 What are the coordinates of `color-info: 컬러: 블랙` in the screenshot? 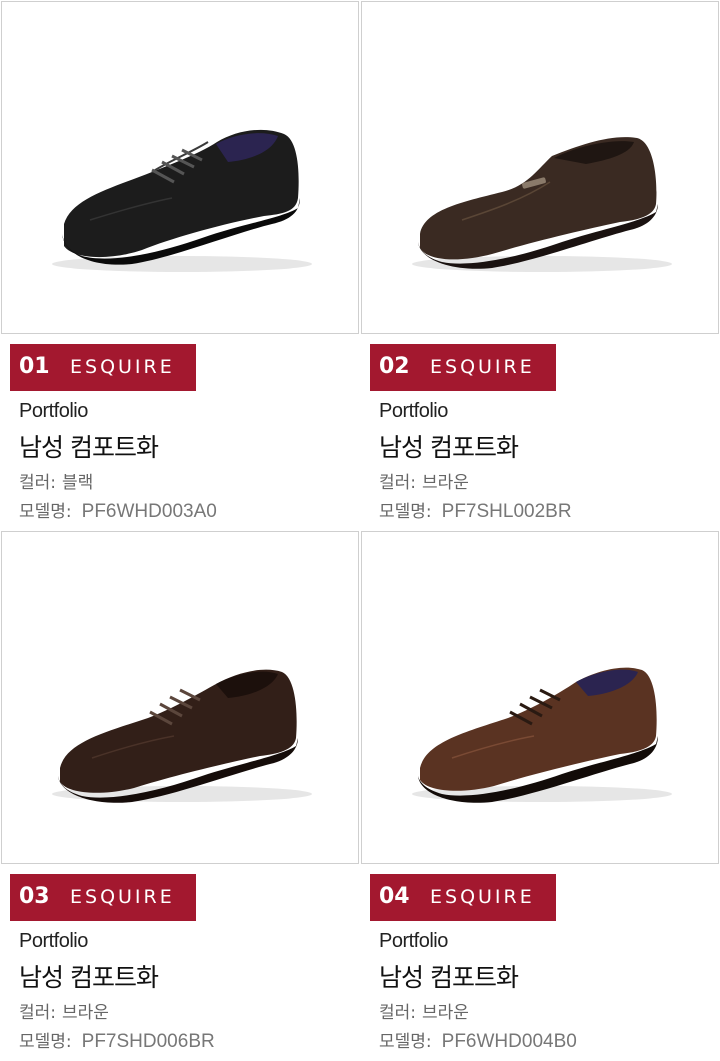 It's located at (56, 480).